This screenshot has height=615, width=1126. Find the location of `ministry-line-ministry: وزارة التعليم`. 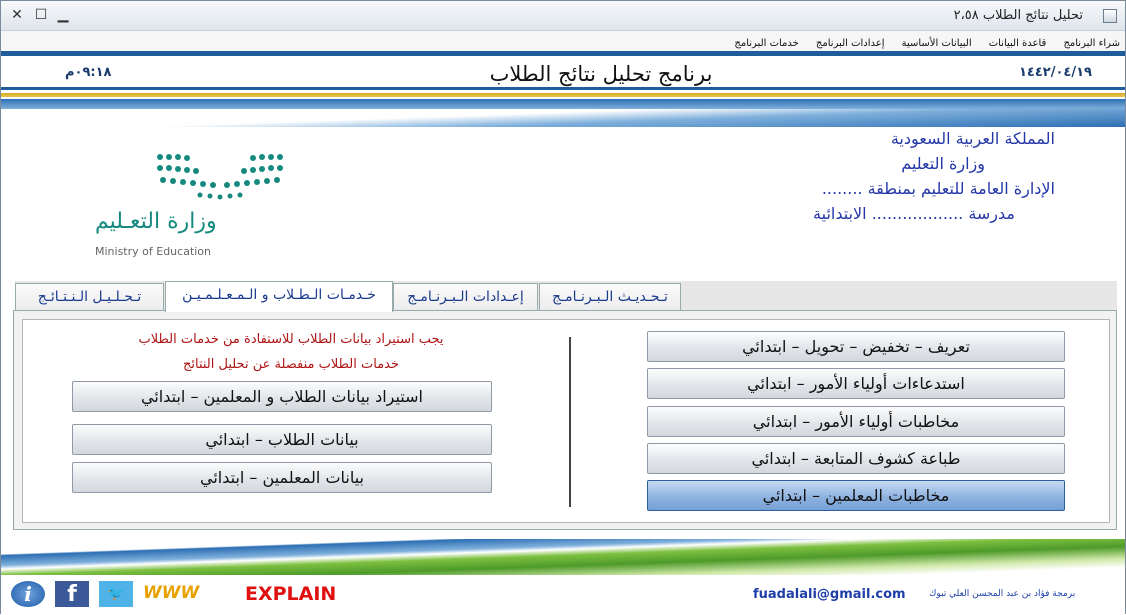

ministry-line-ministry: وزارة التعليم is located at coordinates (943, 163).